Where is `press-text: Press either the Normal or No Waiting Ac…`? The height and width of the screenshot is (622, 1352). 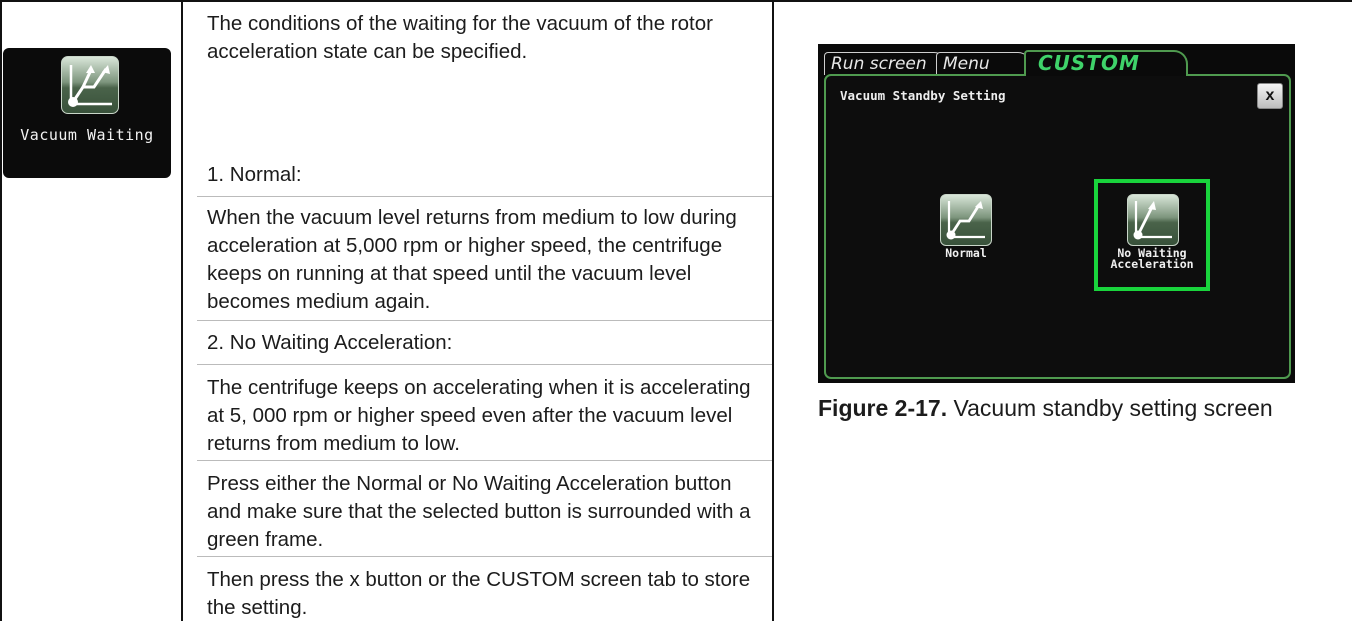
press-text: Press either the Normal or No Waiting Ac… is located at coordinates (479, 511).